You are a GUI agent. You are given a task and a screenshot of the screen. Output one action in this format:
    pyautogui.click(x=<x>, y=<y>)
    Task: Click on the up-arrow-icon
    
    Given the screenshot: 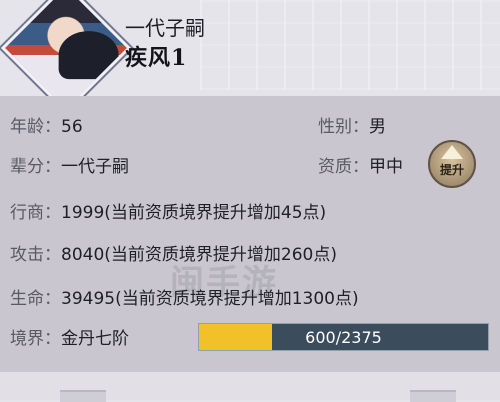 What is the action you would take?
    pyautogui.click(x=452, y=151)
    